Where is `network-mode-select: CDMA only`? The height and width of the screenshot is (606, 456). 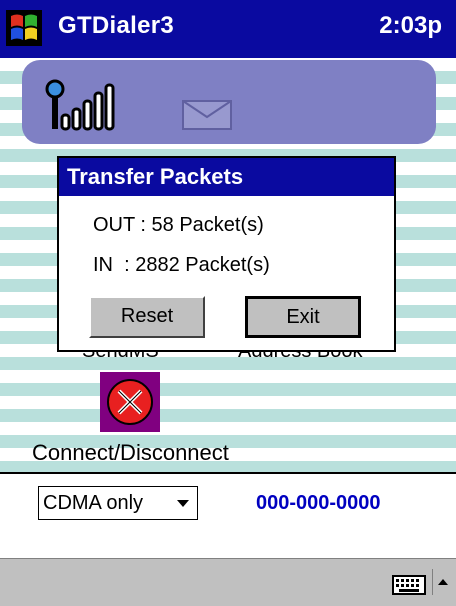 network-mode-select: CDMA only is located at coordinates (118, 503).